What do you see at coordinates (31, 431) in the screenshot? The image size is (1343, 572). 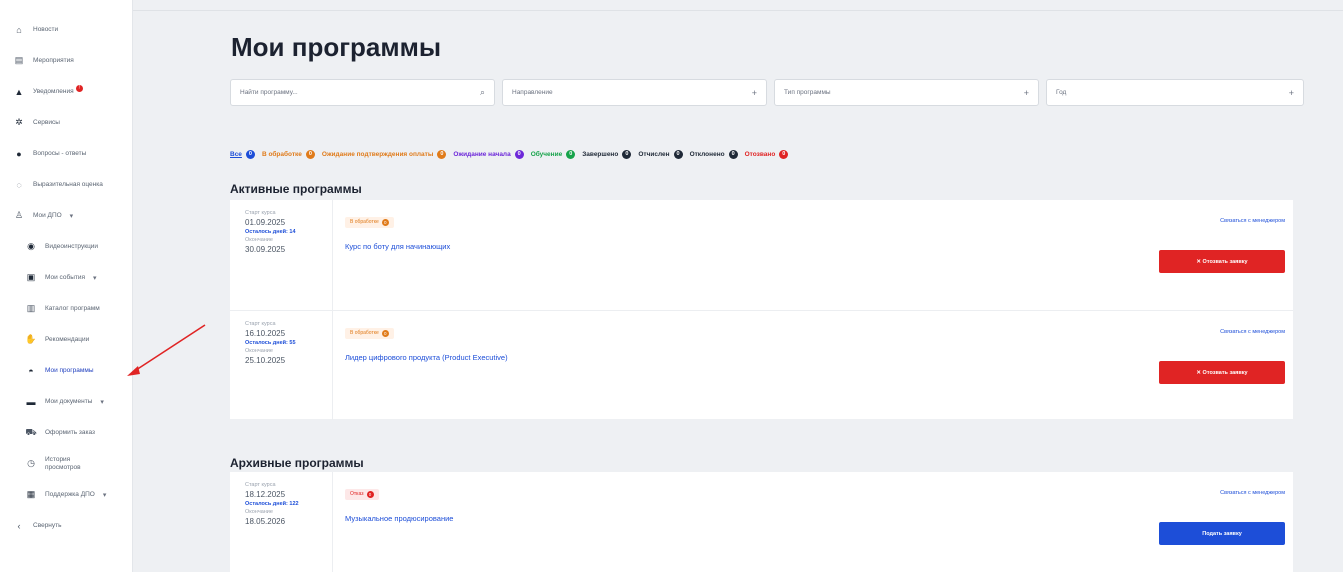 I see `cart-icon: ⛟` at bounding box center [31, 431].